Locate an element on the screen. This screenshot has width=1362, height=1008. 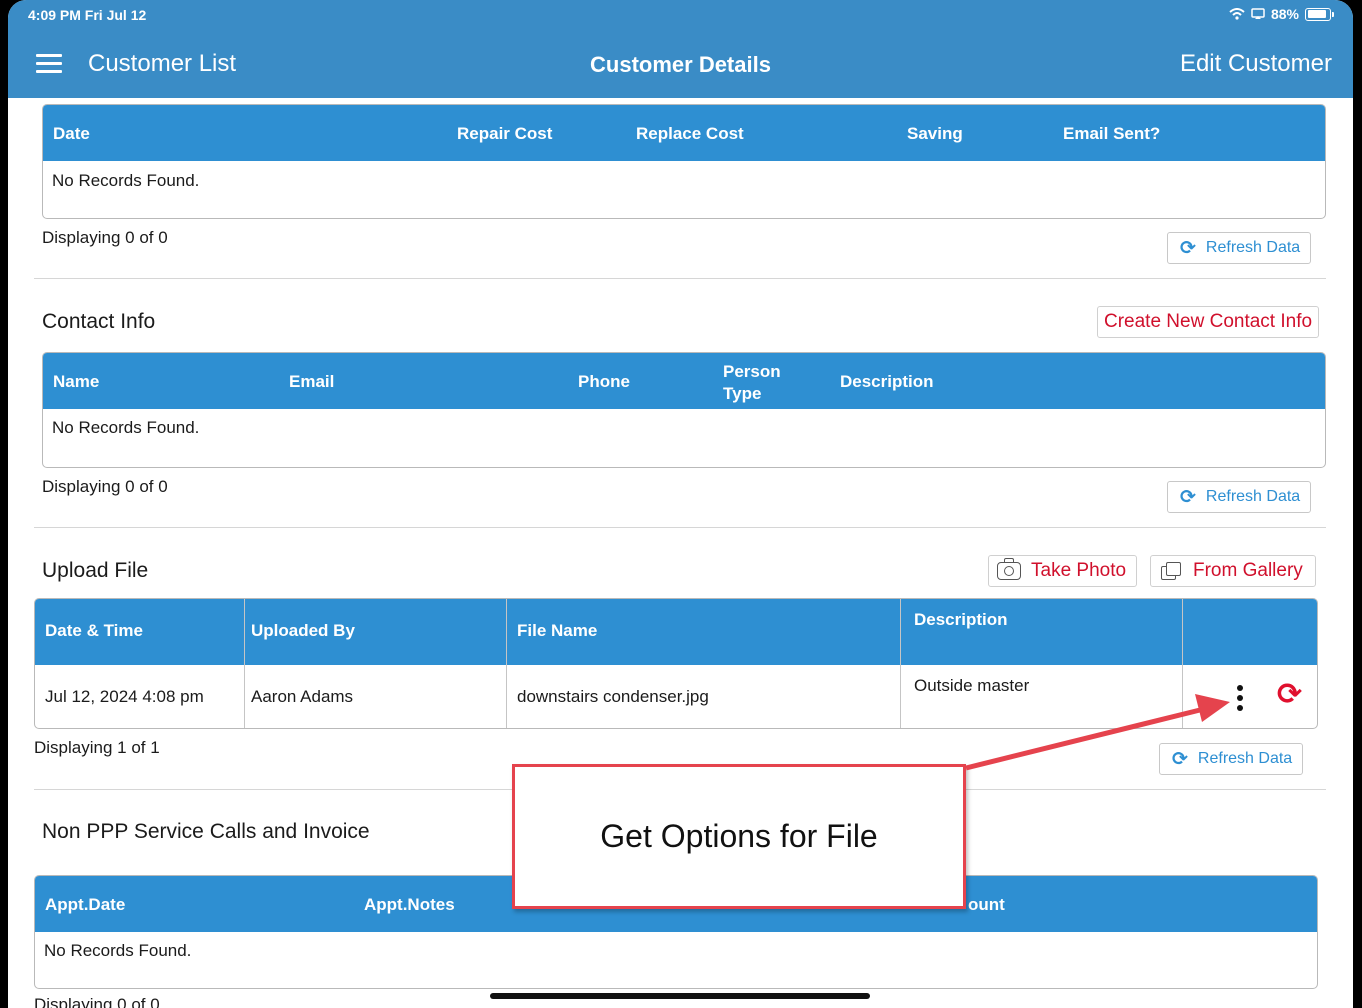
create-contact-info-button: Create New Contact Info is located at coordinates (1208, 322).